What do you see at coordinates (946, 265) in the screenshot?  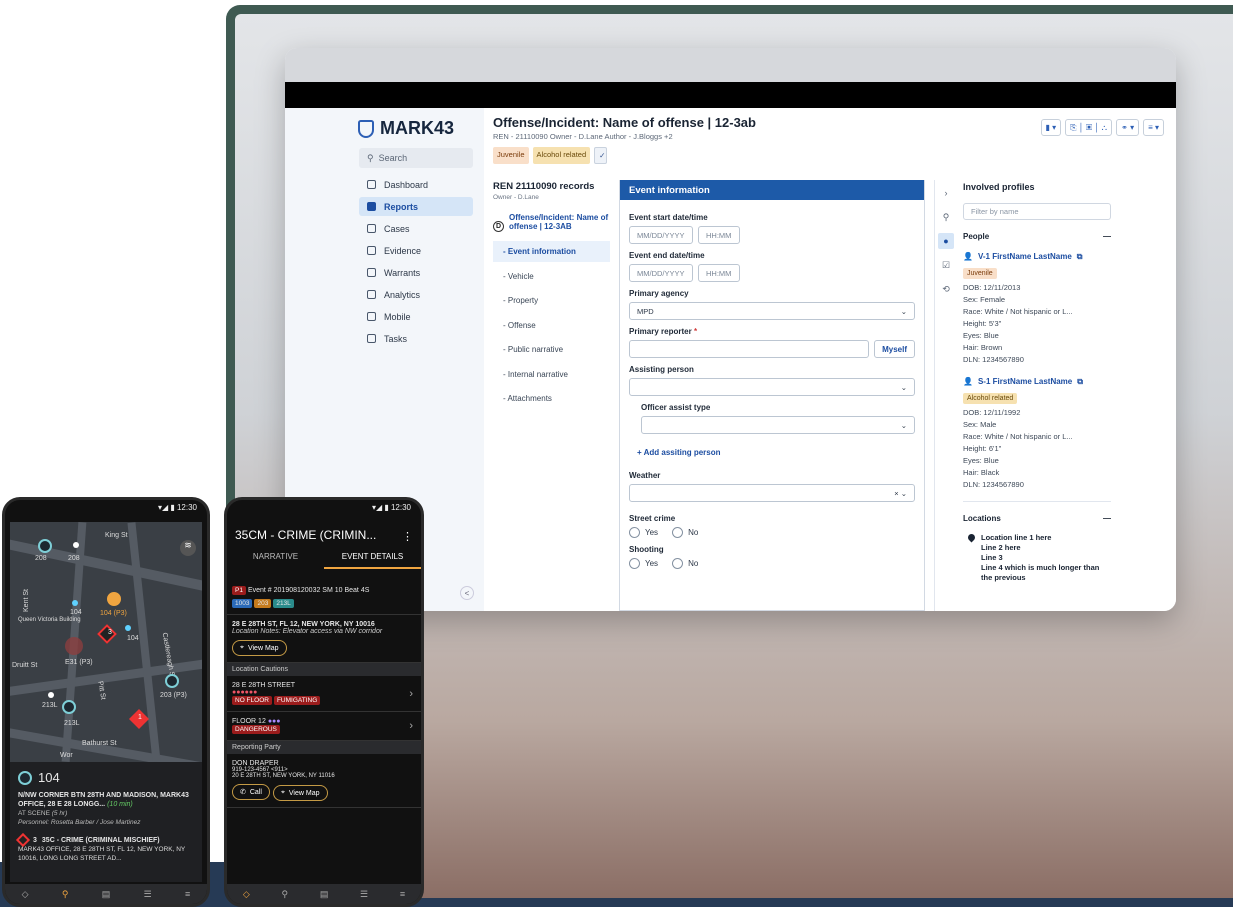 I see `checklist-icon: ☑` at bounding box center [946, 265].